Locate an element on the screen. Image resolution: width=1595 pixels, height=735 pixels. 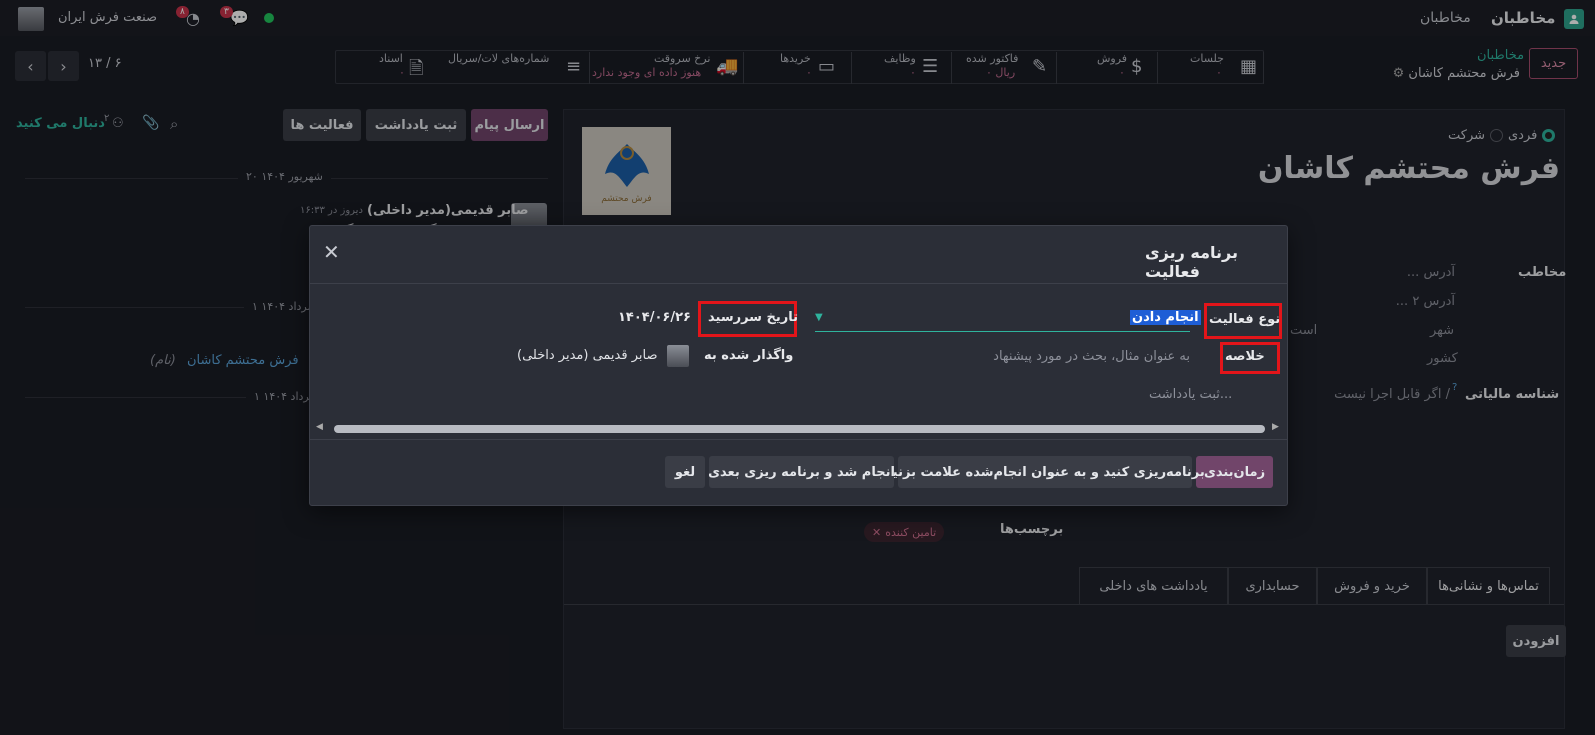
assignee-avatar is located at coordinates (678, 356).